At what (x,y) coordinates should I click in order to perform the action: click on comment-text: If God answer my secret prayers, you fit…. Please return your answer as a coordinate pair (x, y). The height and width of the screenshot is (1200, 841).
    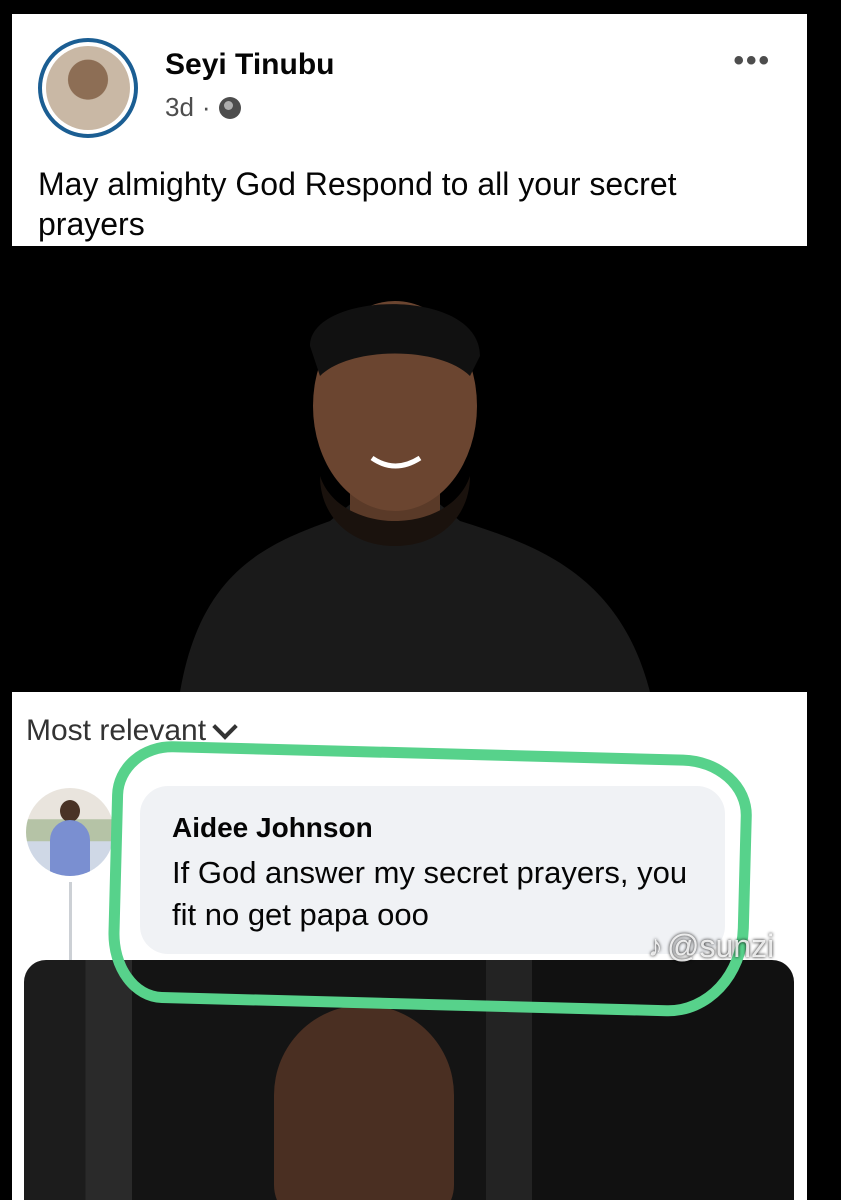
    Looking at the image, I should click on (430, 893).